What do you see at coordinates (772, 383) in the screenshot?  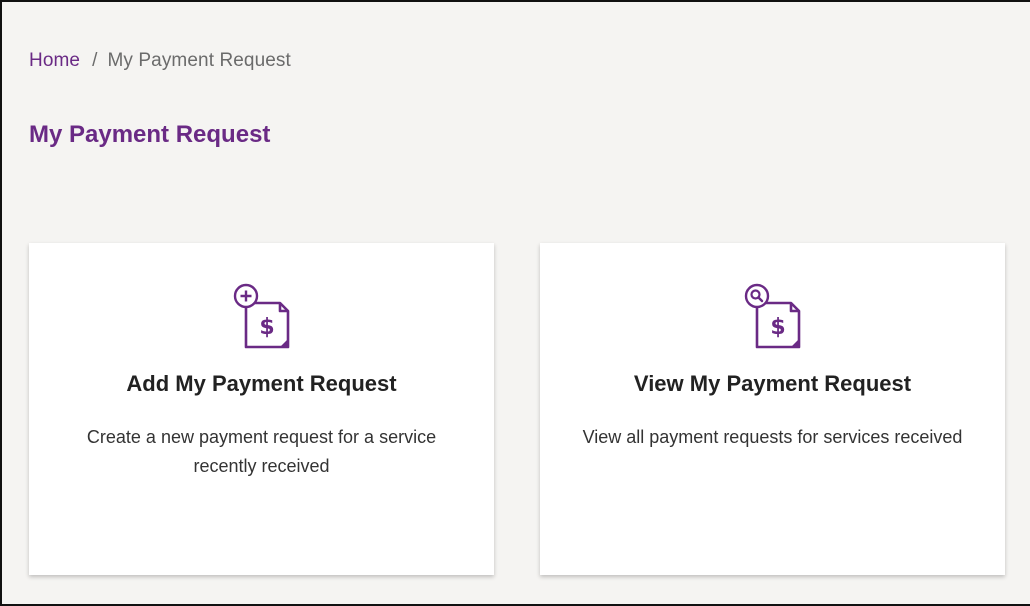 I see `view-payment-request-title: View My Payment Request` at bounding box center [772, 383].